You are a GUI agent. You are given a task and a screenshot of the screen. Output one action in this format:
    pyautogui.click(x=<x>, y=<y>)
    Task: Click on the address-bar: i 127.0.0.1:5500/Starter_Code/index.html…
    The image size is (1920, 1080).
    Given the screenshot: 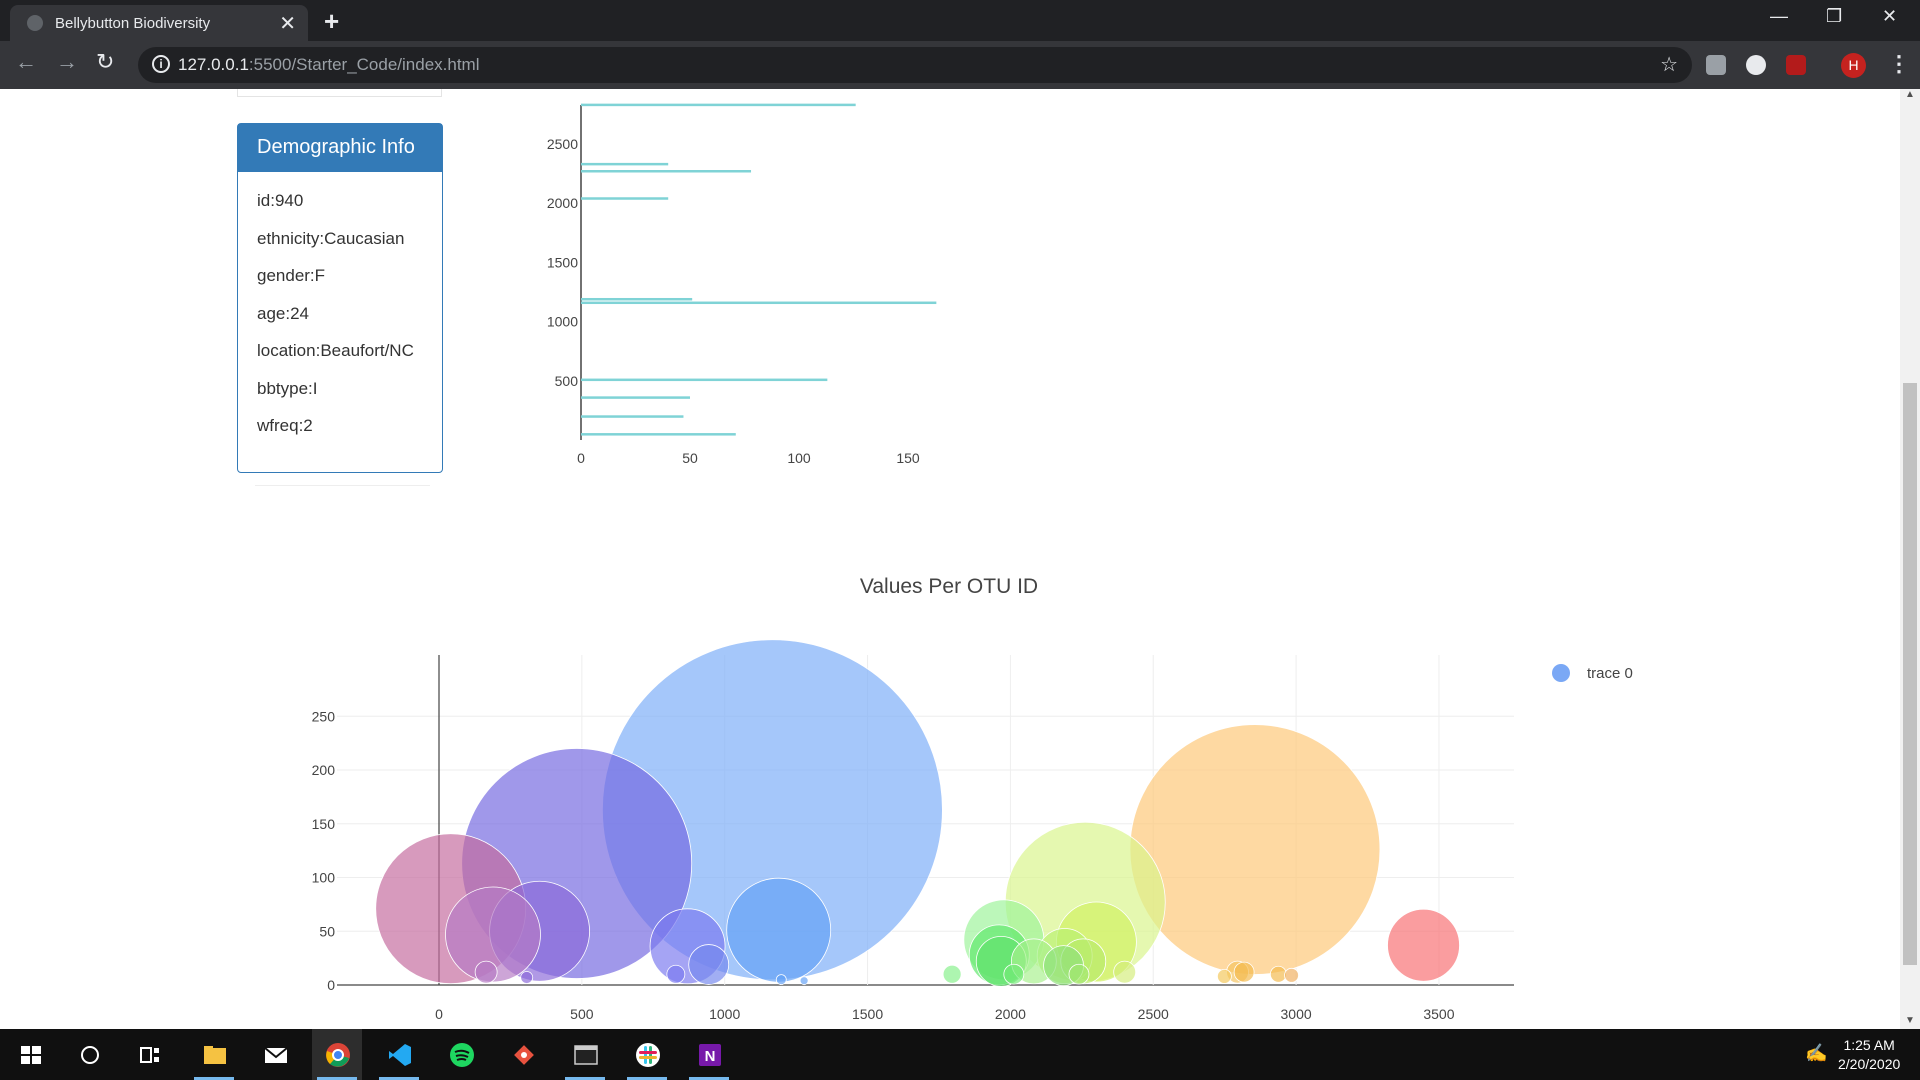 What is the action you would take?
    pyautogui.click(x=915, y=65)
    